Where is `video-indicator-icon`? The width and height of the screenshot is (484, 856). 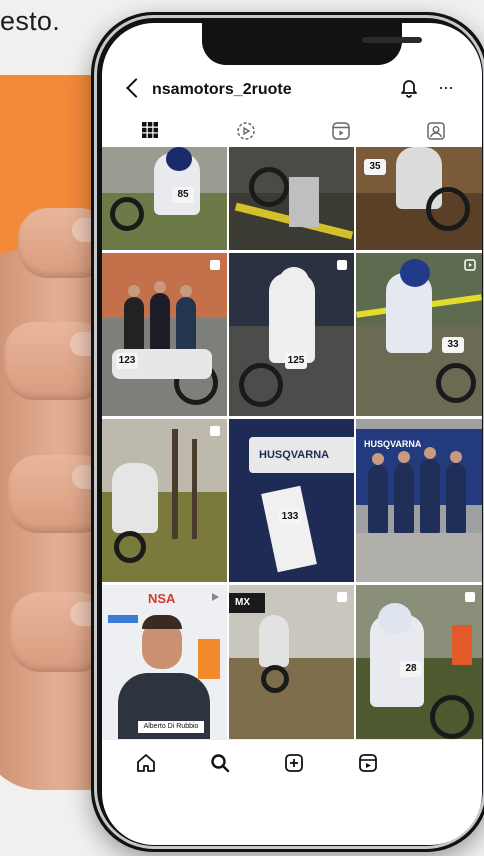
video-indicator-icon is located at coordinates (215, 597).